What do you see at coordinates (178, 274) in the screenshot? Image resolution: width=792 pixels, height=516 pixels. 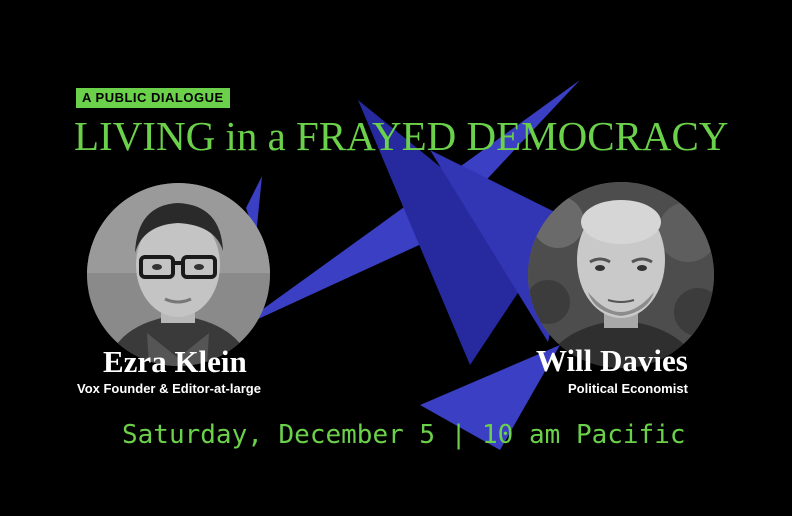 I see `speaker-photo-ezra-klein` at bounding box center [178, 274].